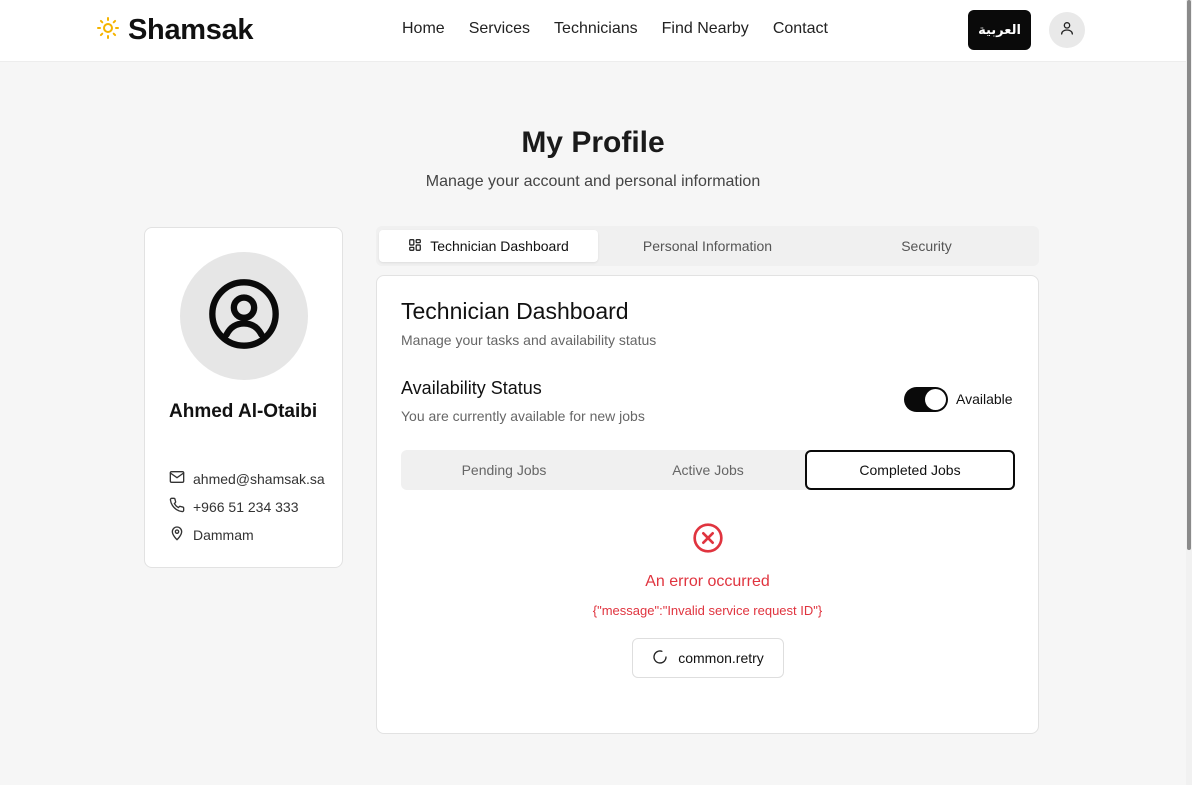  I want to click on tab-label: Technician Dashboard, so click(499, 246).